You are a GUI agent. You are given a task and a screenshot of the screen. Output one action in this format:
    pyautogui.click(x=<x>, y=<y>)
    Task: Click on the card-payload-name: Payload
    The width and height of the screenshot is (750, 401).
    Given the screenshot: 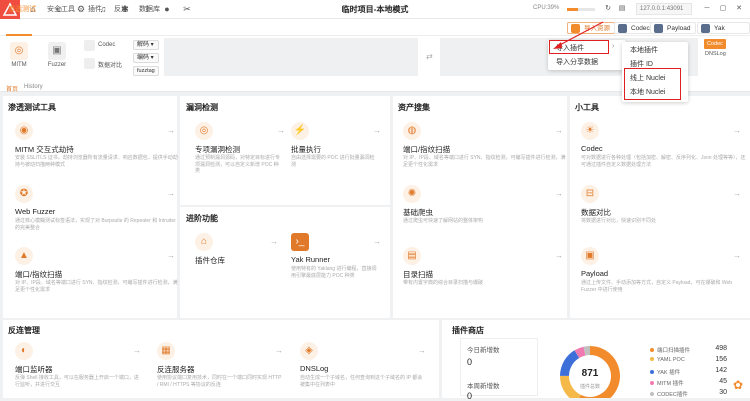 What is the action you would take?
    pyautogui.click(x=595, y=273)
    